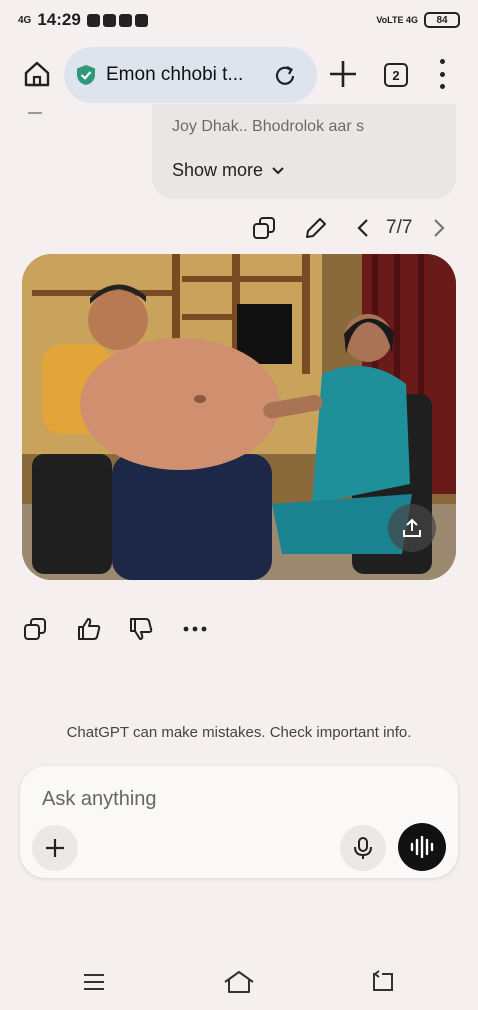 The width and height of the screenshot is (478, 1010). Describe the element at coordinates (239, 229) in the screenshot. I see `message-edit-row: 7/7` at that location.